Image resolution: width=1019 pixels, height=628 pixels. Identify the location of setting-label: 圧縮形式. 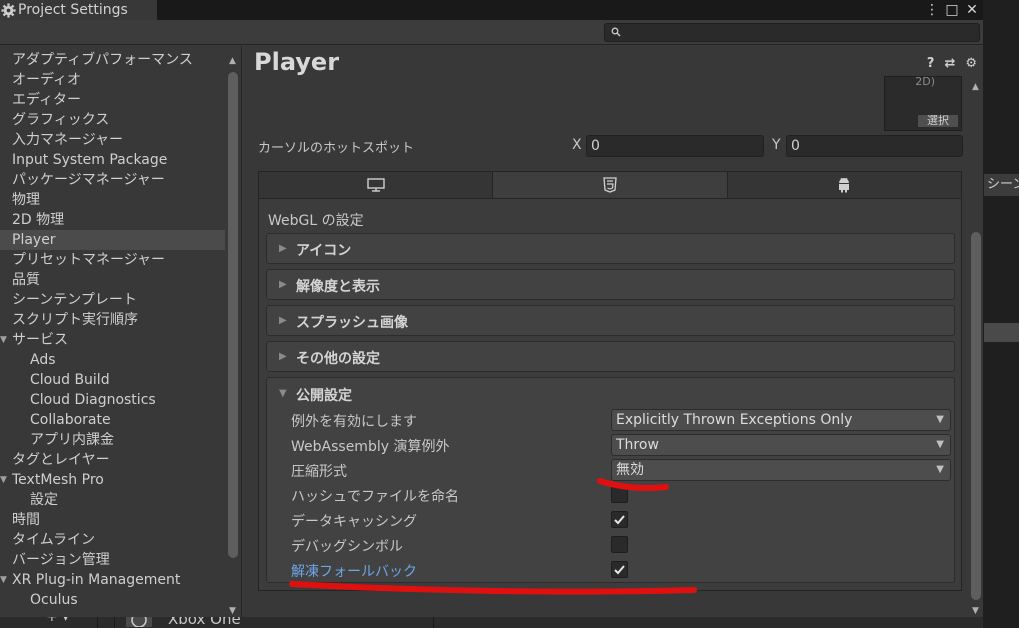
(319, 472).